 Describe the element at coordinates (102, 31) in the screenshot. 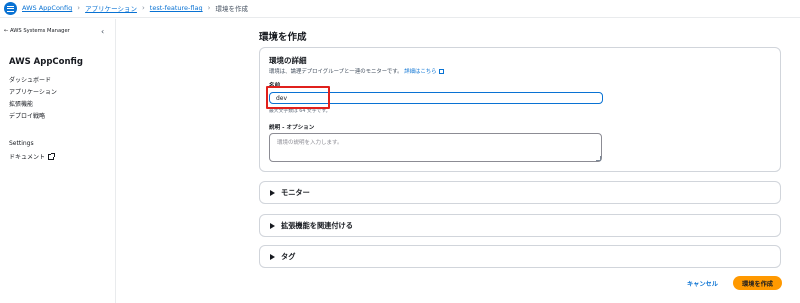

I see `chevron-left-icon: ‹` at that location.